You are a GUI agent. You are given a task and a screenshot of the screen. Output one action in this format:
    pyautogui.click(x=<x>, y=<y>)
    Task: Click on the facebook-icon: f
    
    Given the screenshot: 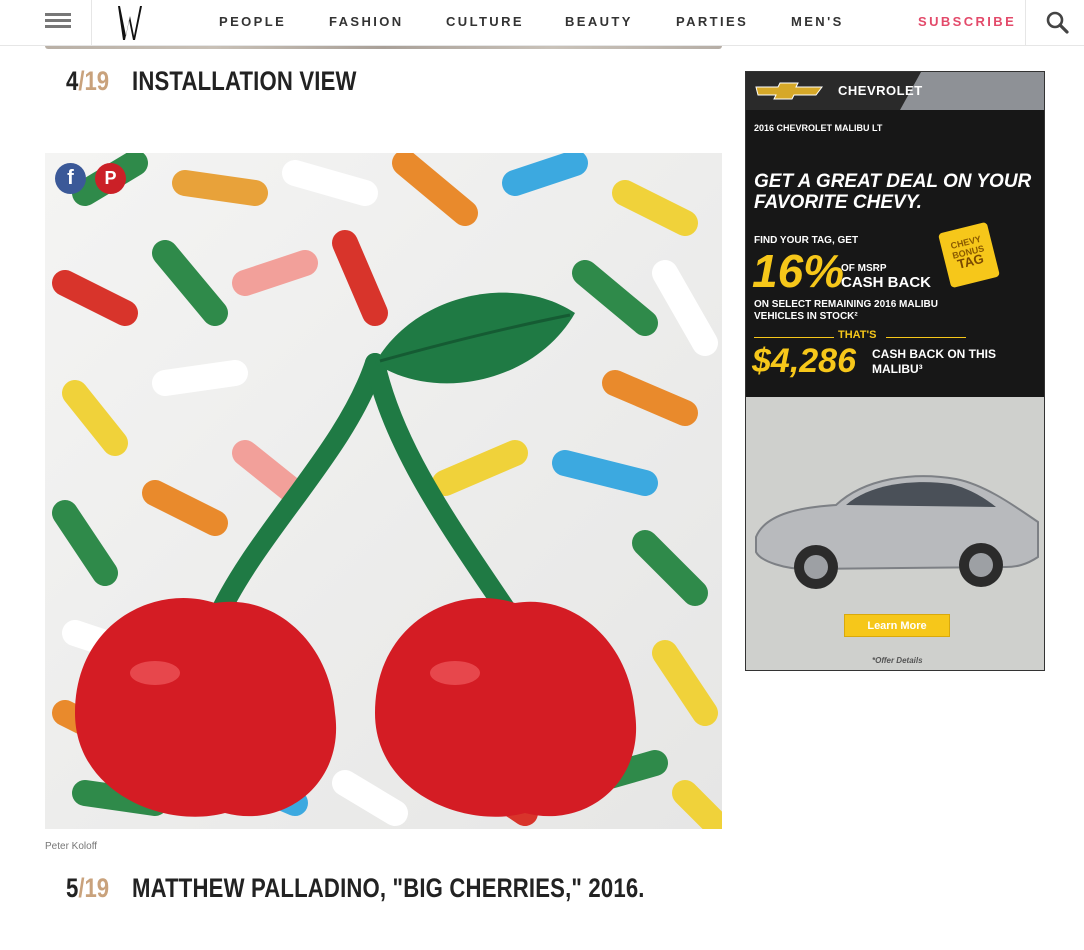 What is the action you would take?
    pyautogui.click(x=70, y=178)
    